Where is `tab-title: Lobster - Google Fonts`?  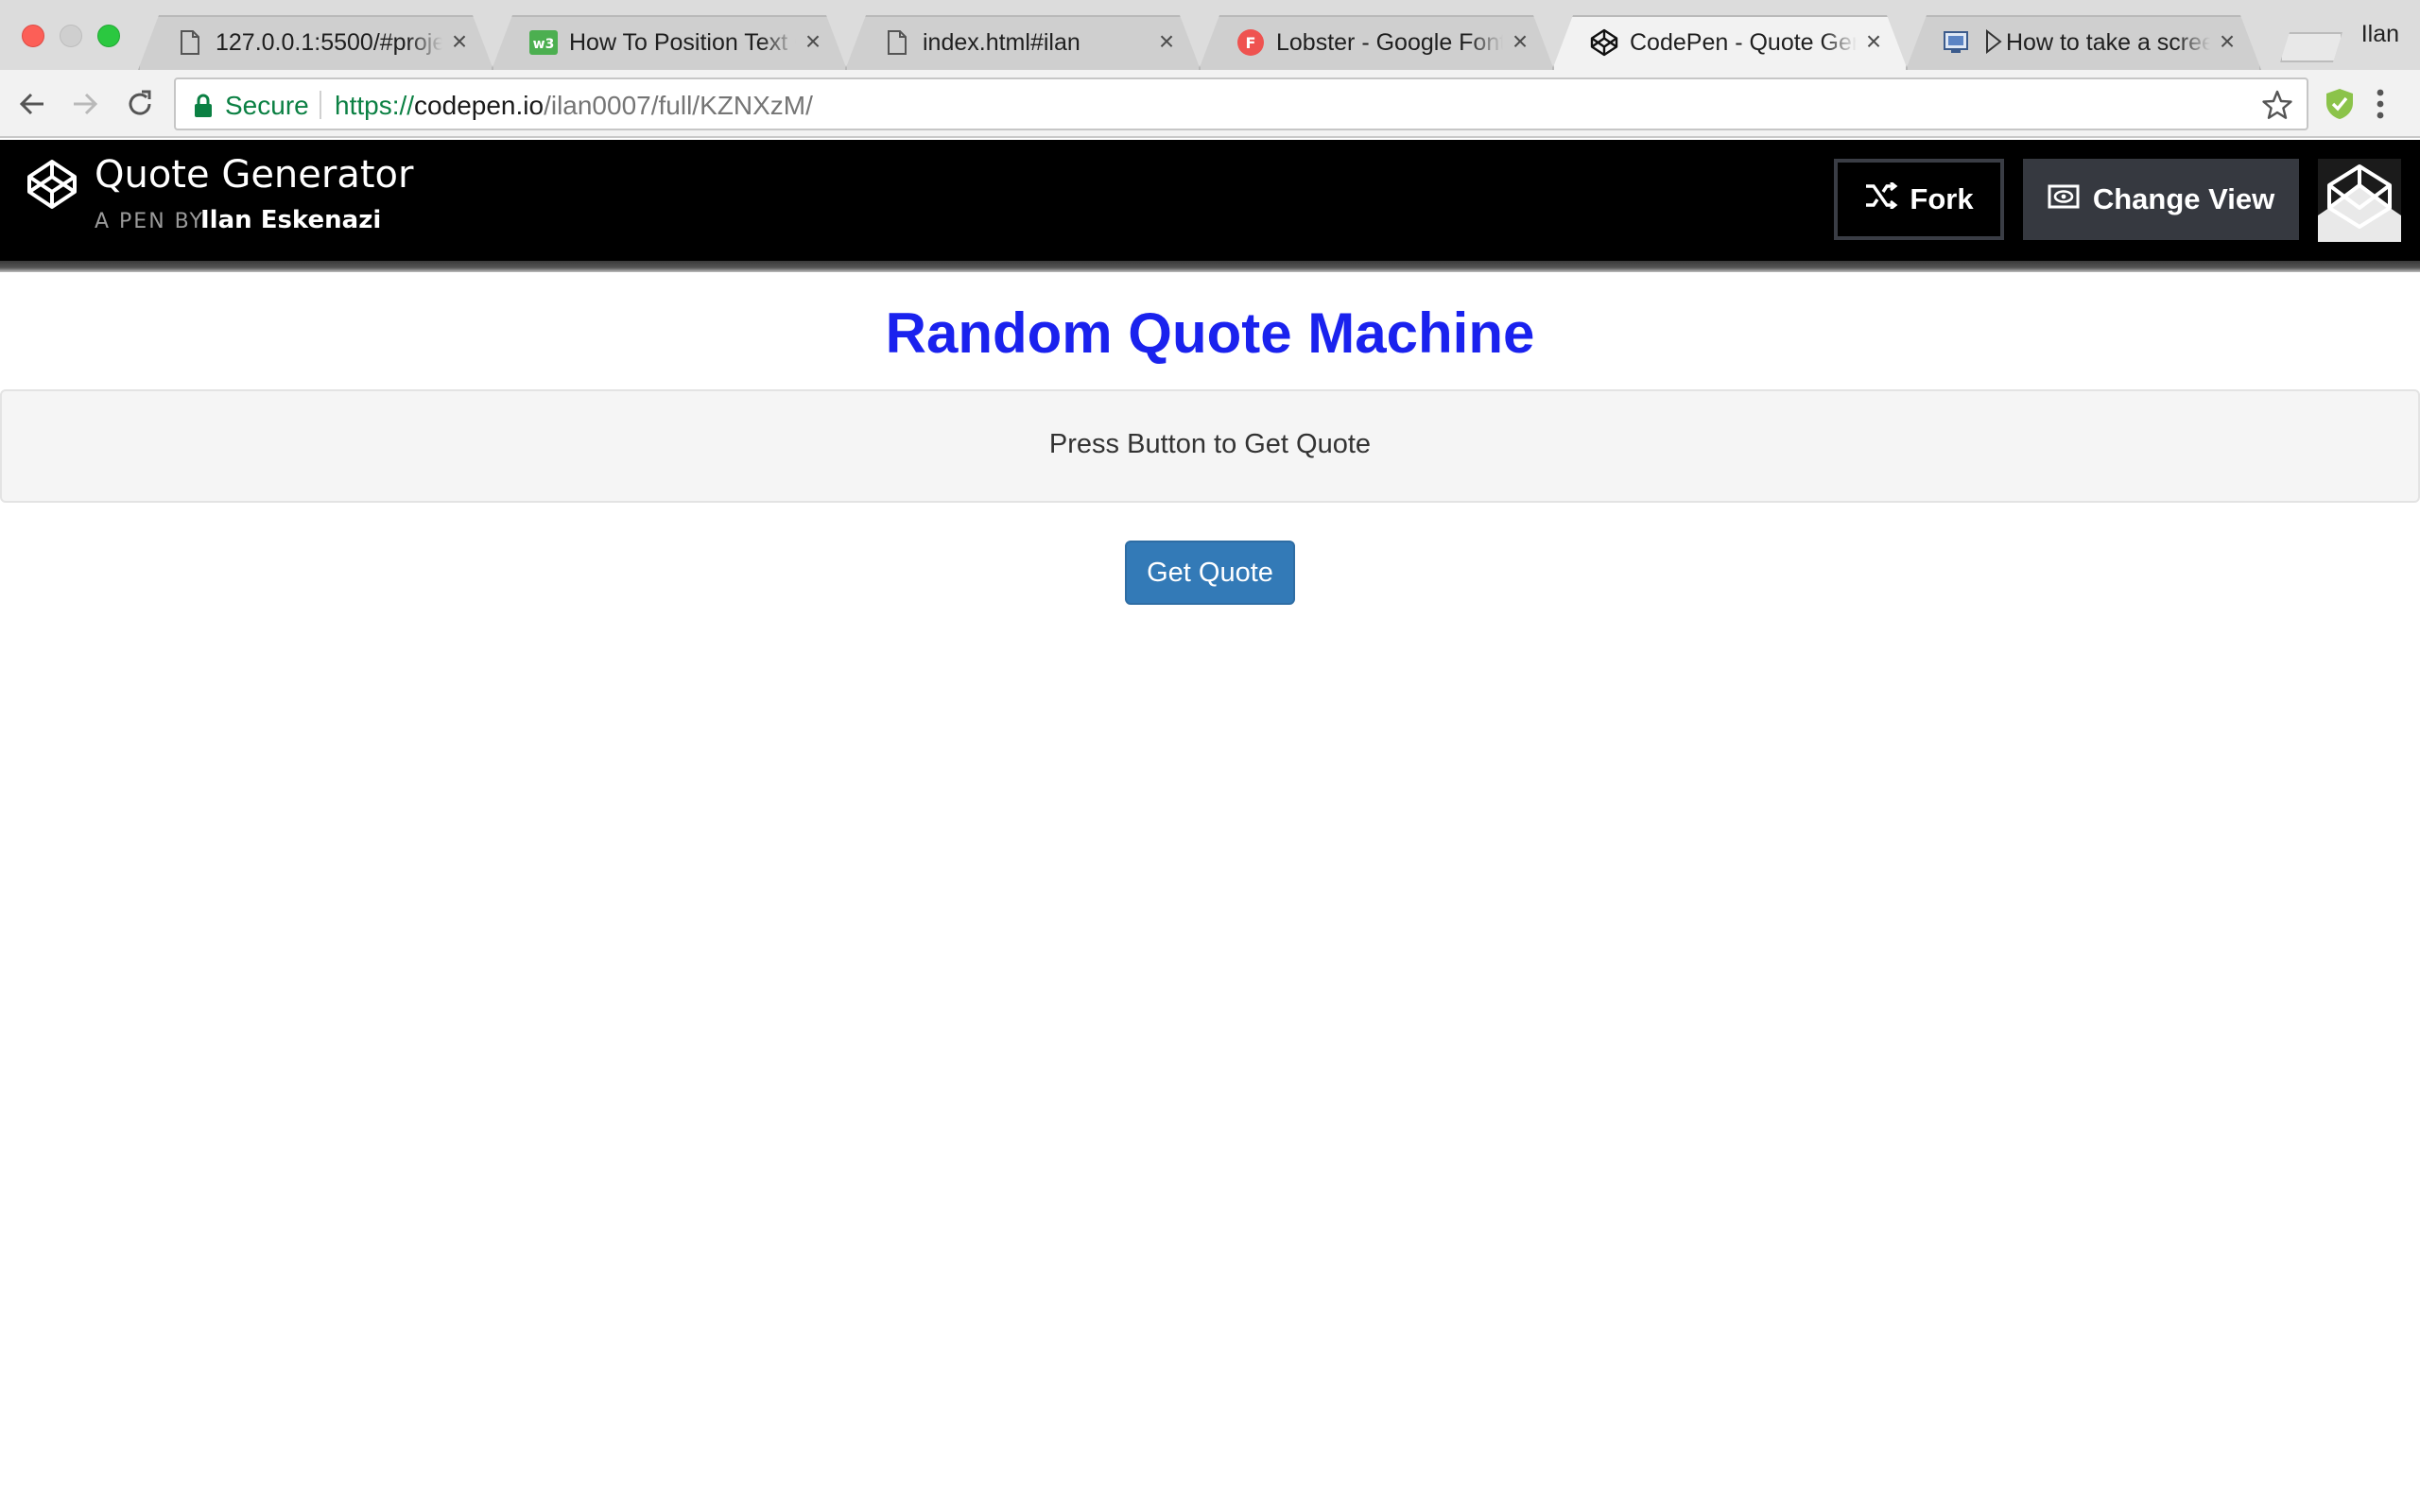
tab-title: Lobster - Google Fonts is located at coordinates (1389, 42).